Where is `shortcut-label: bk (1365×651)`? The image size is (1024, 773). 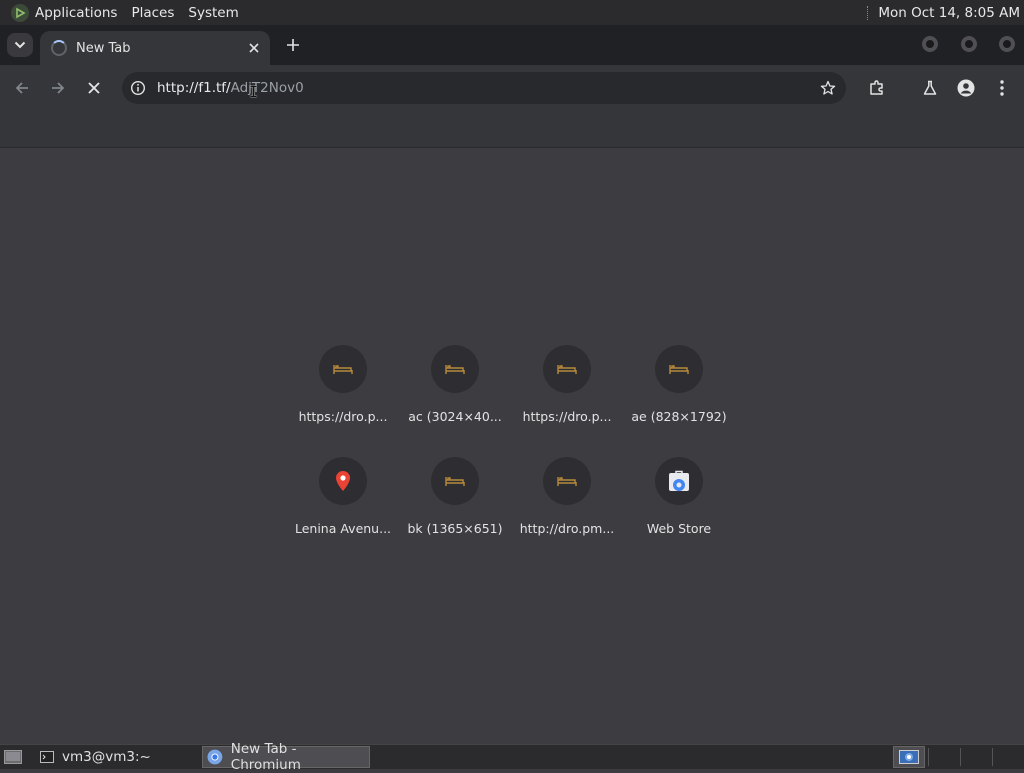 shortcut-label: bk (1365×651) is located at coordinates (455, 528).